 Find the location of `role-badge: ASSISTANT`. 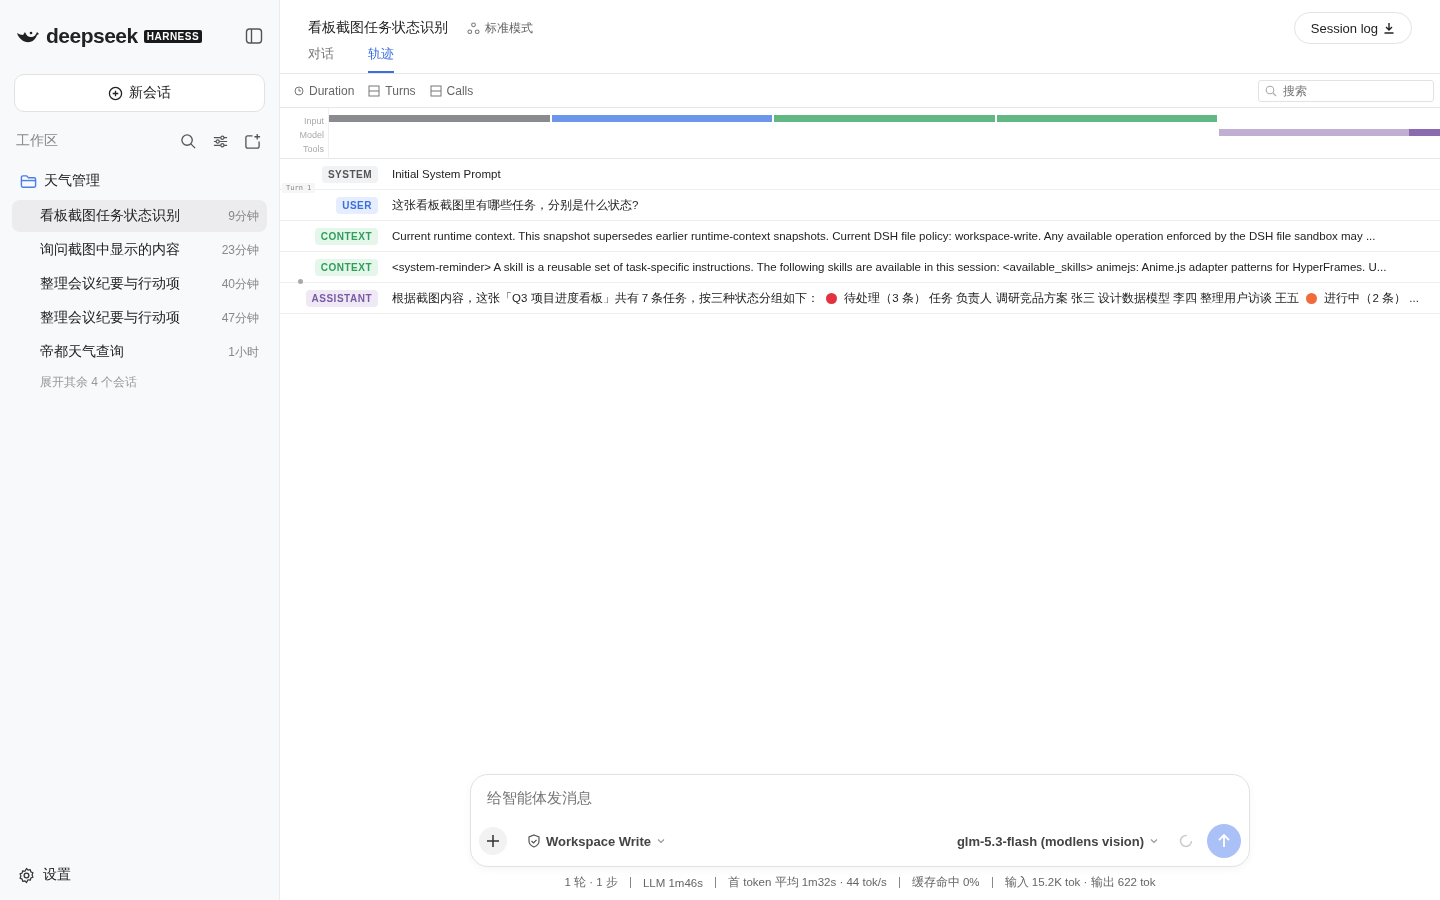

role-badge: ASSISTANT is located at coordinates (341, 298).